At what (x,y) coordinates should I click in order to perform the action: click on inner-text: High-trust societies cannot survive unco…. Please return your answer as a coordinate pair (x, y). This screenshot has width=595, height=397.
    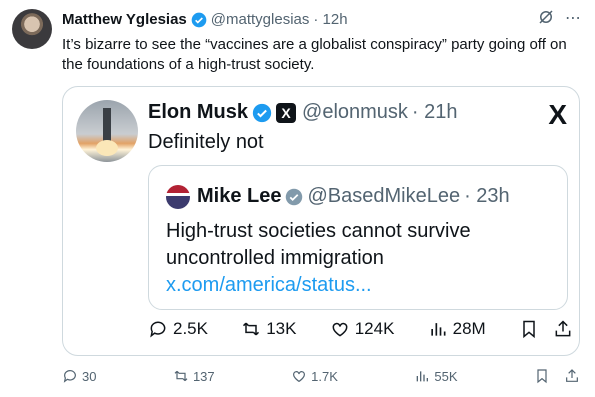
    Looking at the image, I should click on (363, 258).